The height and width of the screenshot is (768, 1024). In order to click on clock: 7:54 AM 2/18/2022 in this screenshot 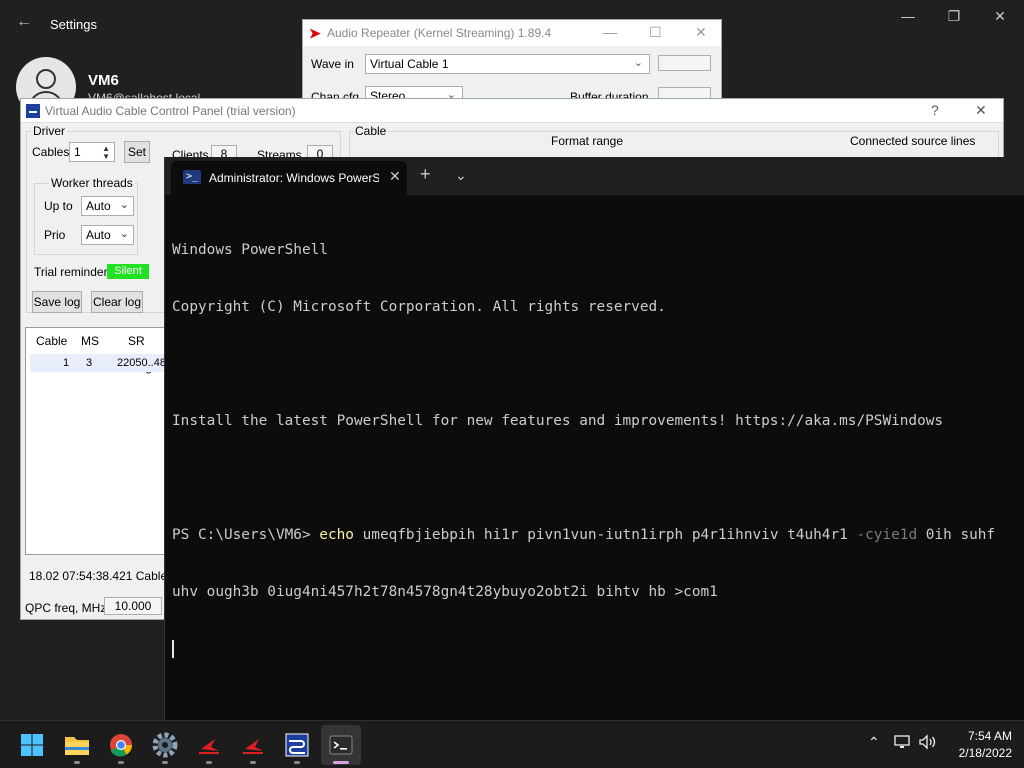, I will do `click(985, 745)`.